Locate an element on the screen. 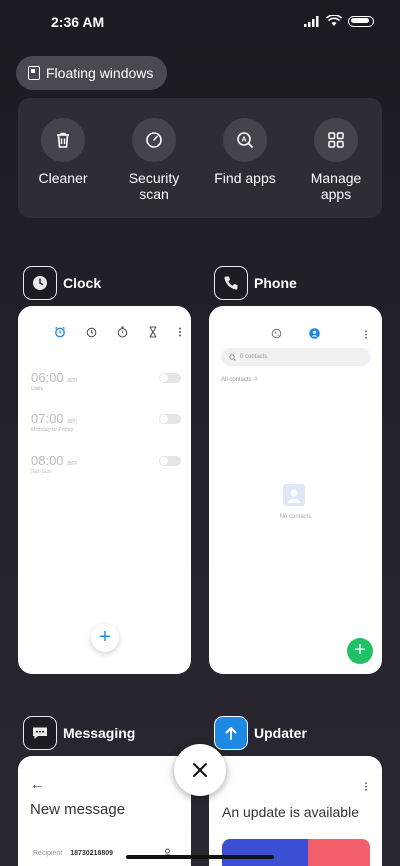 The image size is (400, 866). alarm-time: 07:00 is located at coordinates (47, 418).